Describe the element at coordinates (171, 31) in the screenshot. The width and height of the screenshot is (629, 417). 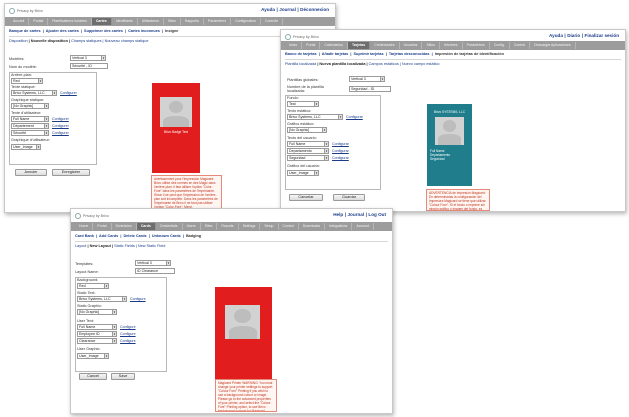
I see `subnav-badging: Insigne` at that location.